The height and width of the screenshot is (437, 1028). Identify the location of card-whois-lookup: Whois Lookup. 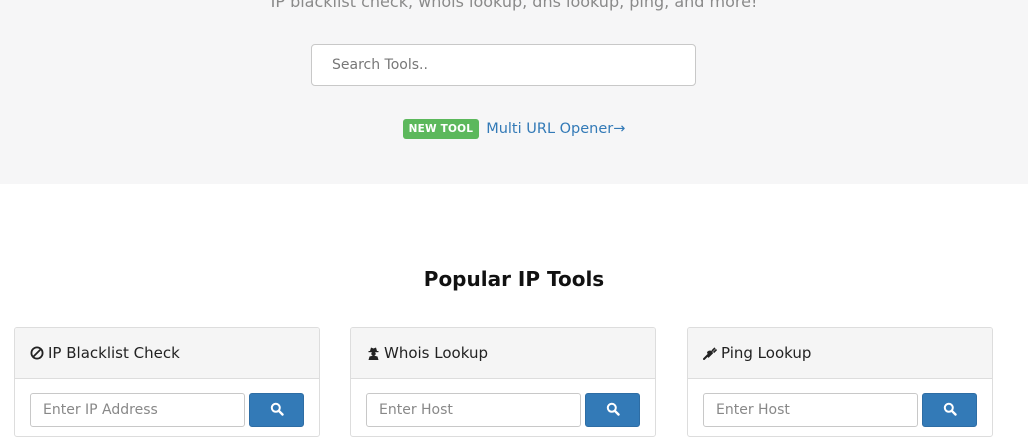
(503, 382).